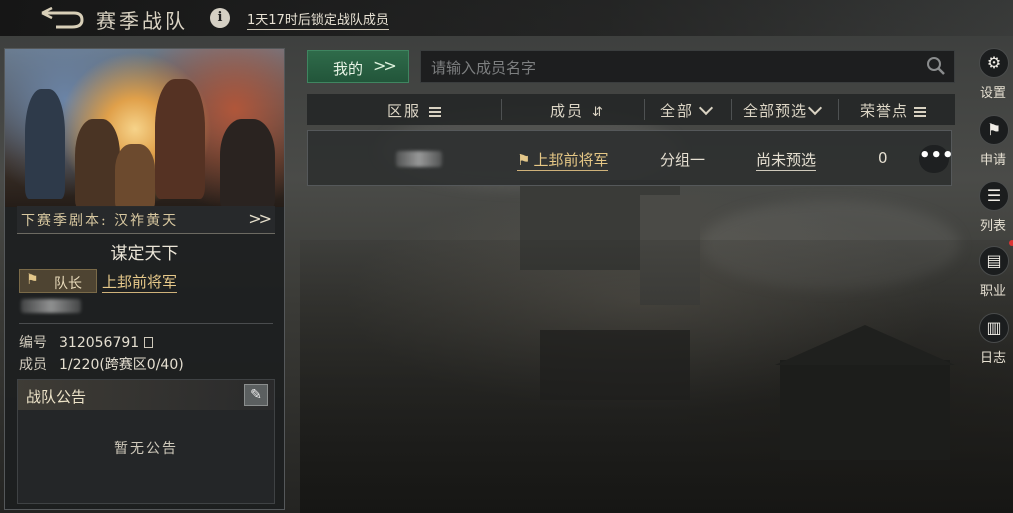  What do you see at coordinates (994, 261) in the screenshot?
I see `cards-icon: ▤` at bounding box center [994, 261].